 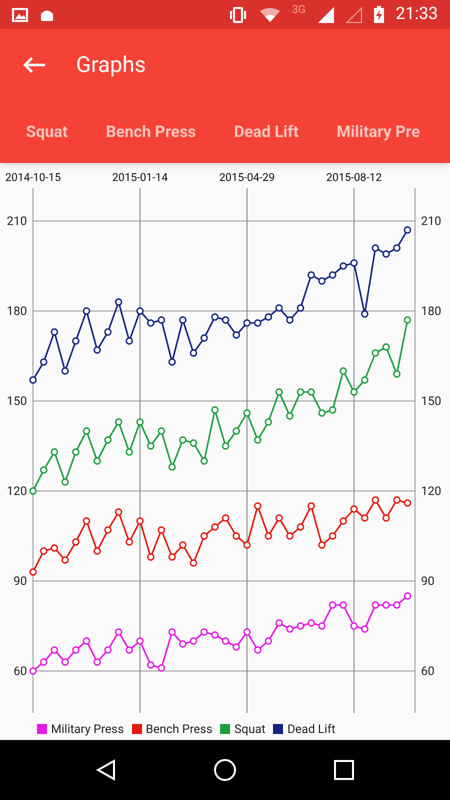 I want to click on x-tick-label: 2014-10-15, so click(x=33, y=177).